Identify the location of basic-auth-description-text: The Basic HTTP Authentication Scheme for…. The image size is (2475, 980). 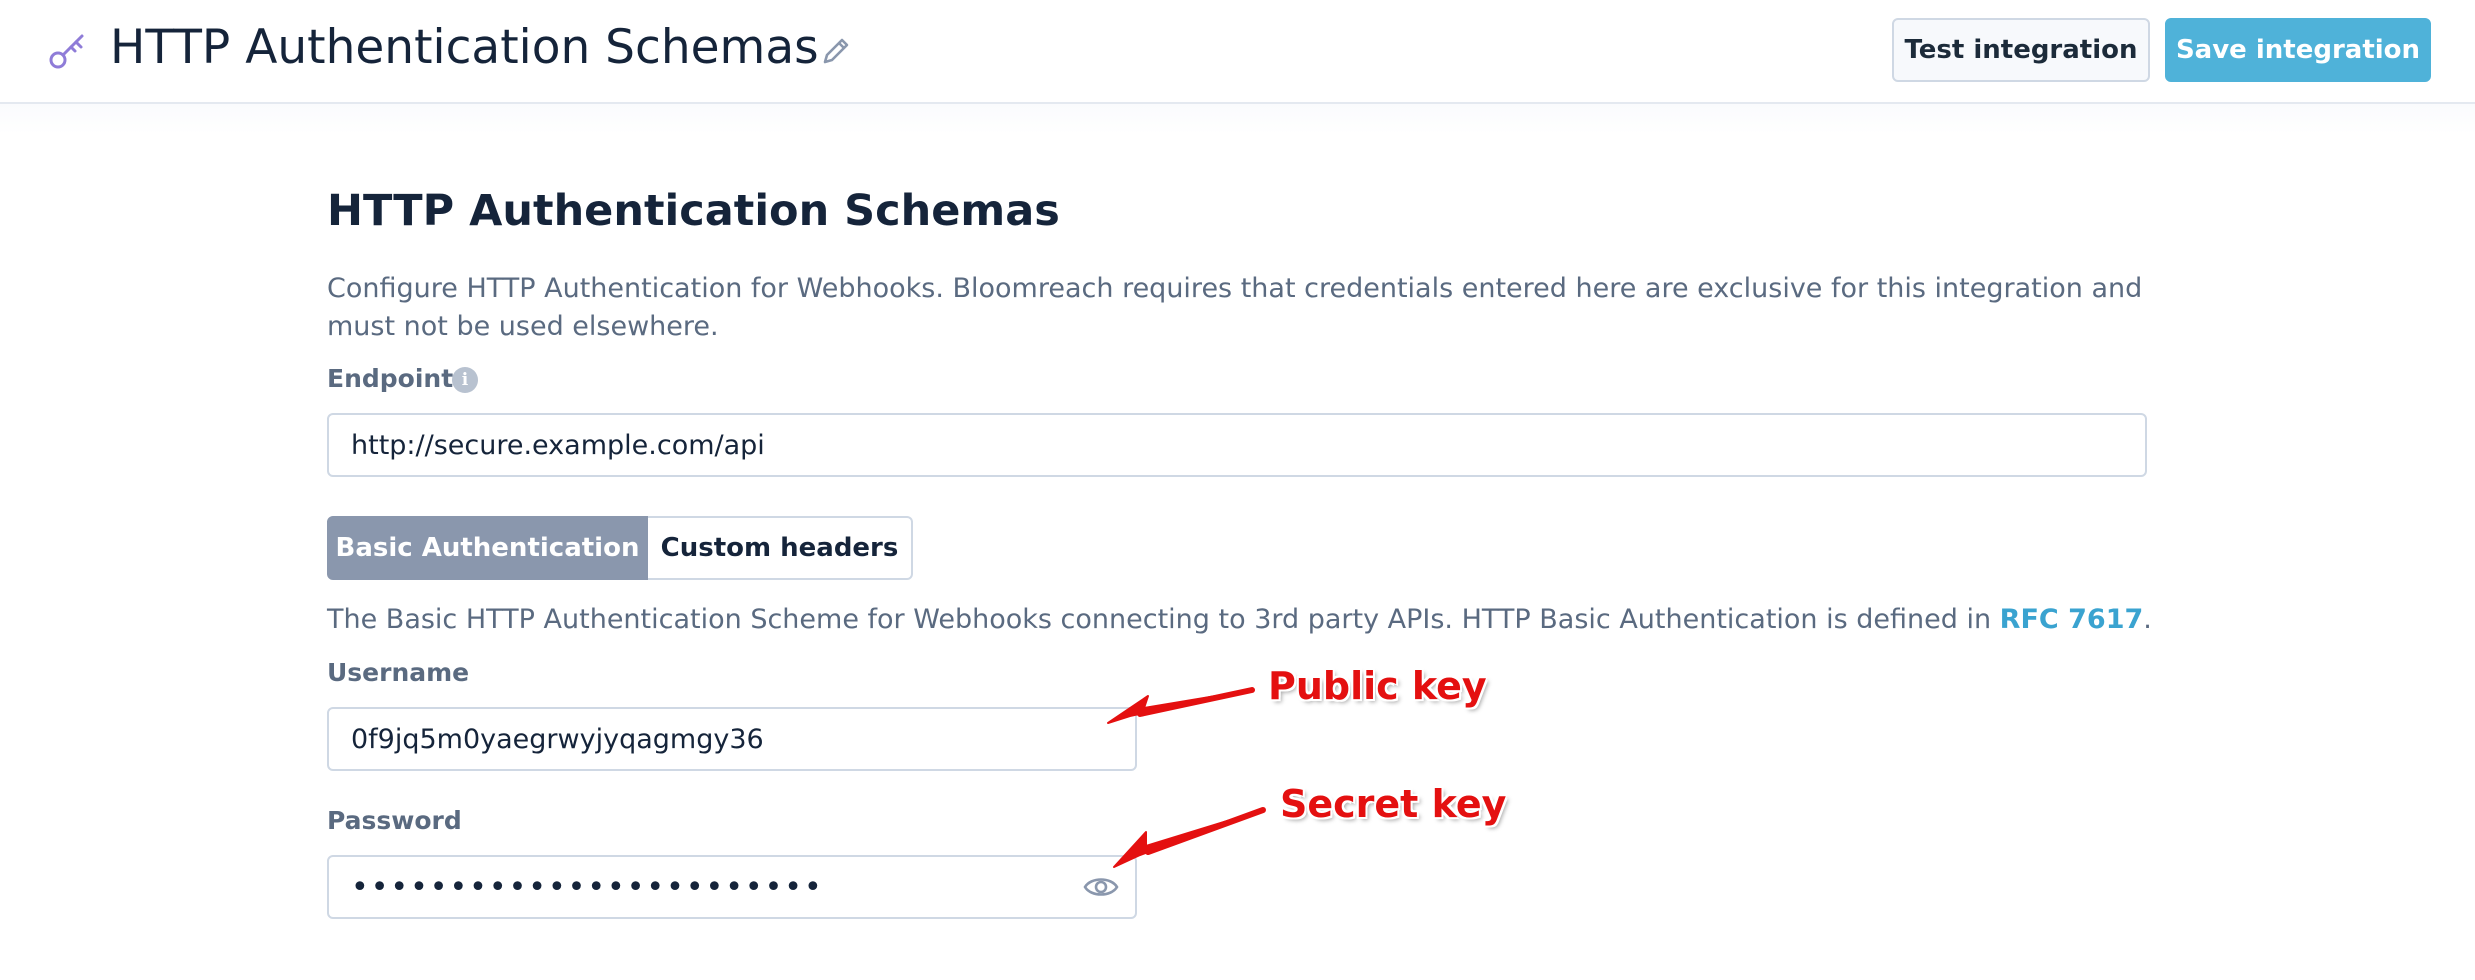
(1163, 619).